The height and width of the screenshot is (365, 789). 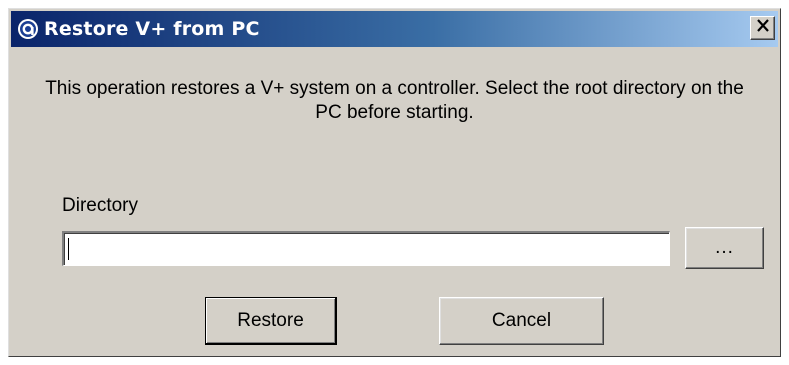 What do you see at coordinates (100, 205) in the screenshot?
I see `directory-label: Directory` at bounding box center [100, 205].